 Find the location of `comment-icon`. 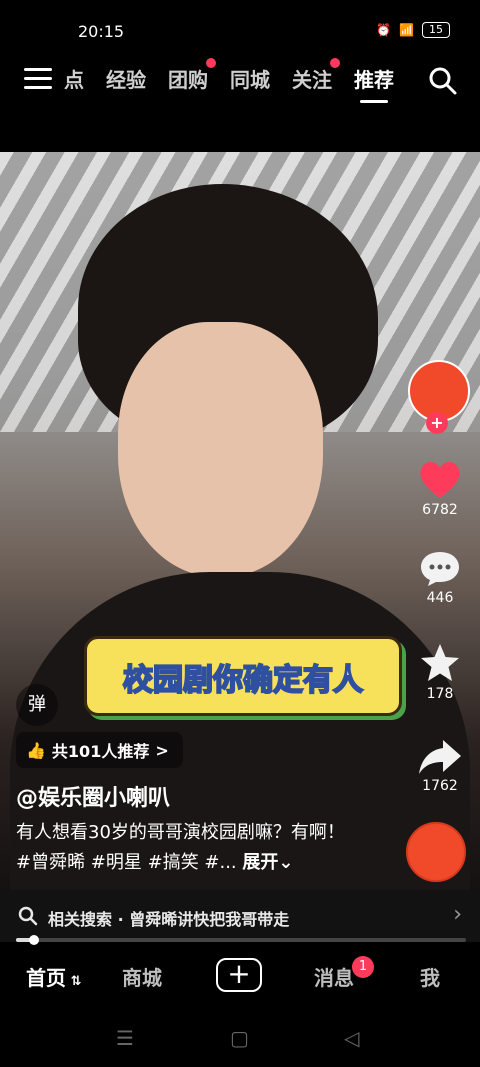

comment-icon is located at coordinates (440, 569).